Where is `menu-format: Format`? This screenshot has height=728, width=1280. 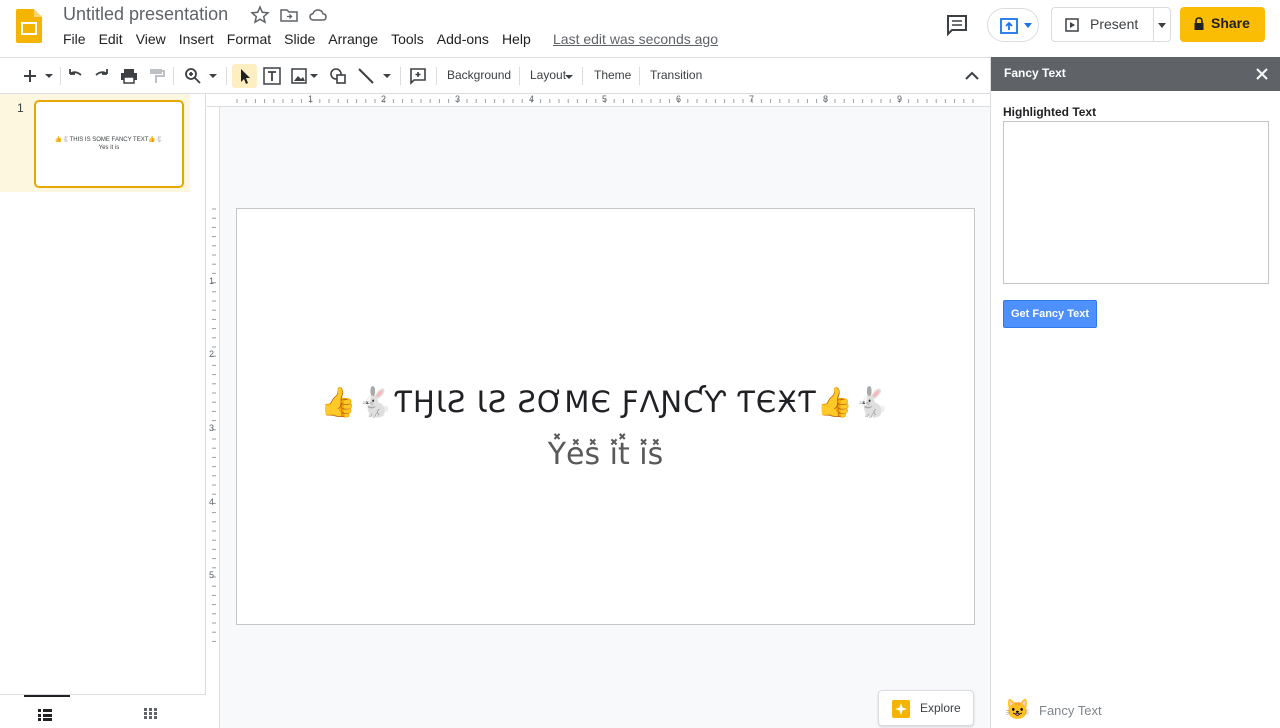 menu-format: Format is located at coordinates (249, 41).